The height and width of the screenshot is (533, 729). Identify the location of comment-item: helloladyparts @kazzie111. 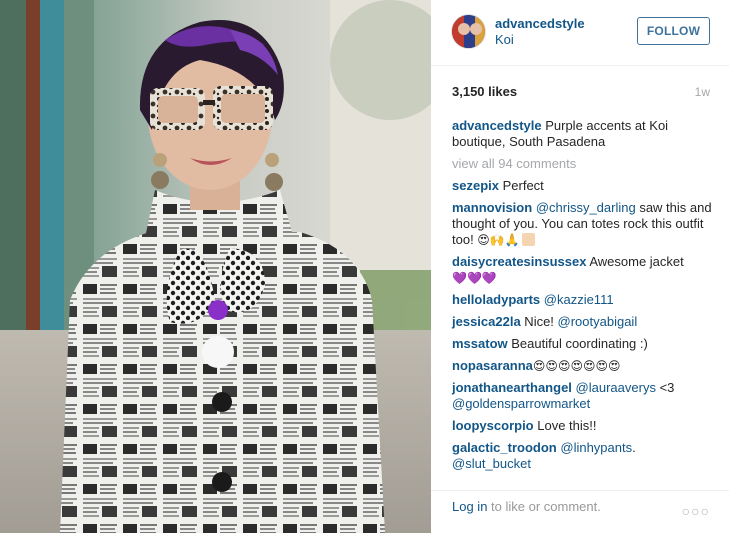
(583, 300).